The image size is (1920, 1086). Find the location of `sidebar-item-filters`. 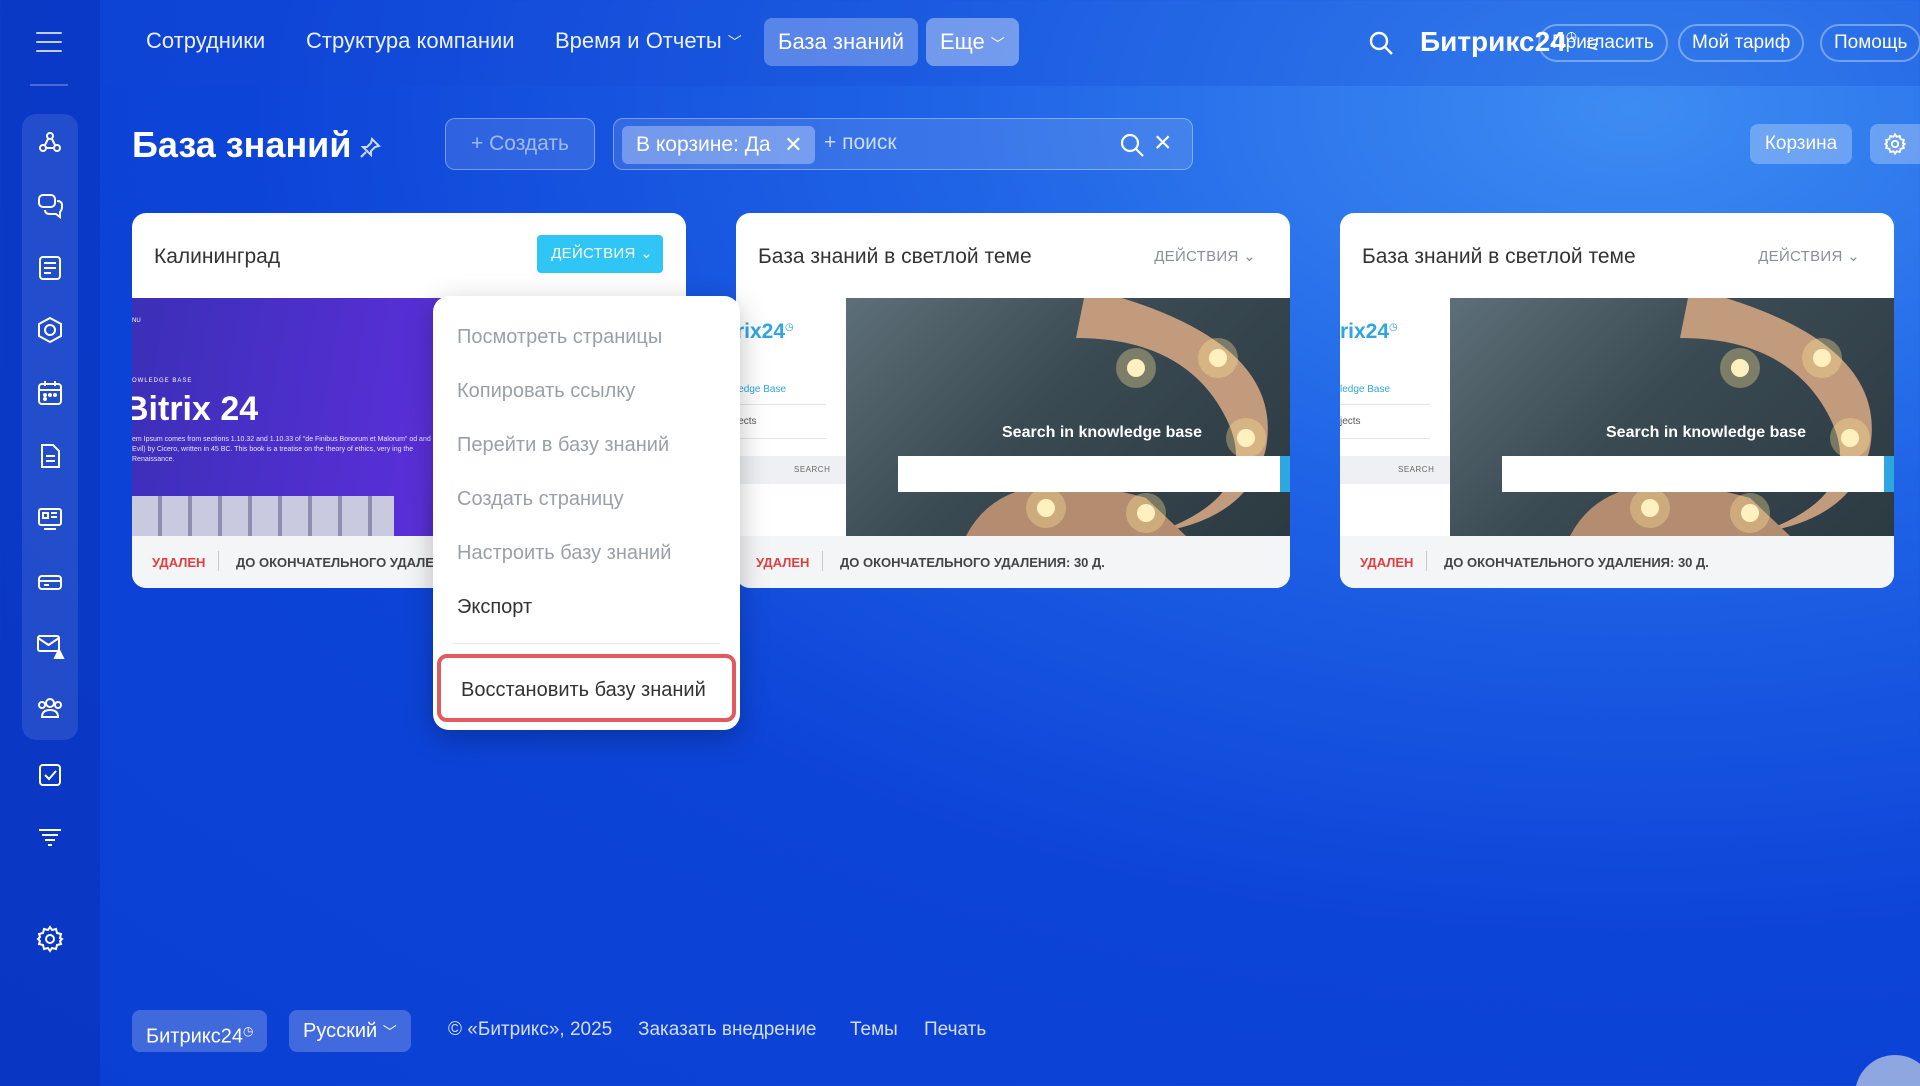

sidebar-item-filters is located at coordinates (50, 838).